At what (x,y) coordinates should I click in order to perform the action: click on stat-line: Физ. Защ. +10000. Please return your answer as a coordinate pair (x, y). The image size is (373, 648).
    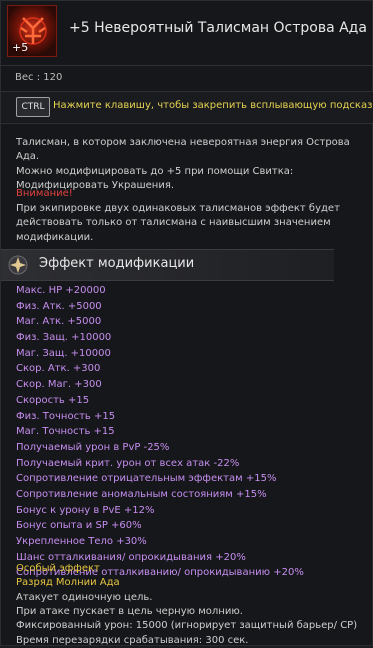
    Looking at the image, I should click on (64, 338).